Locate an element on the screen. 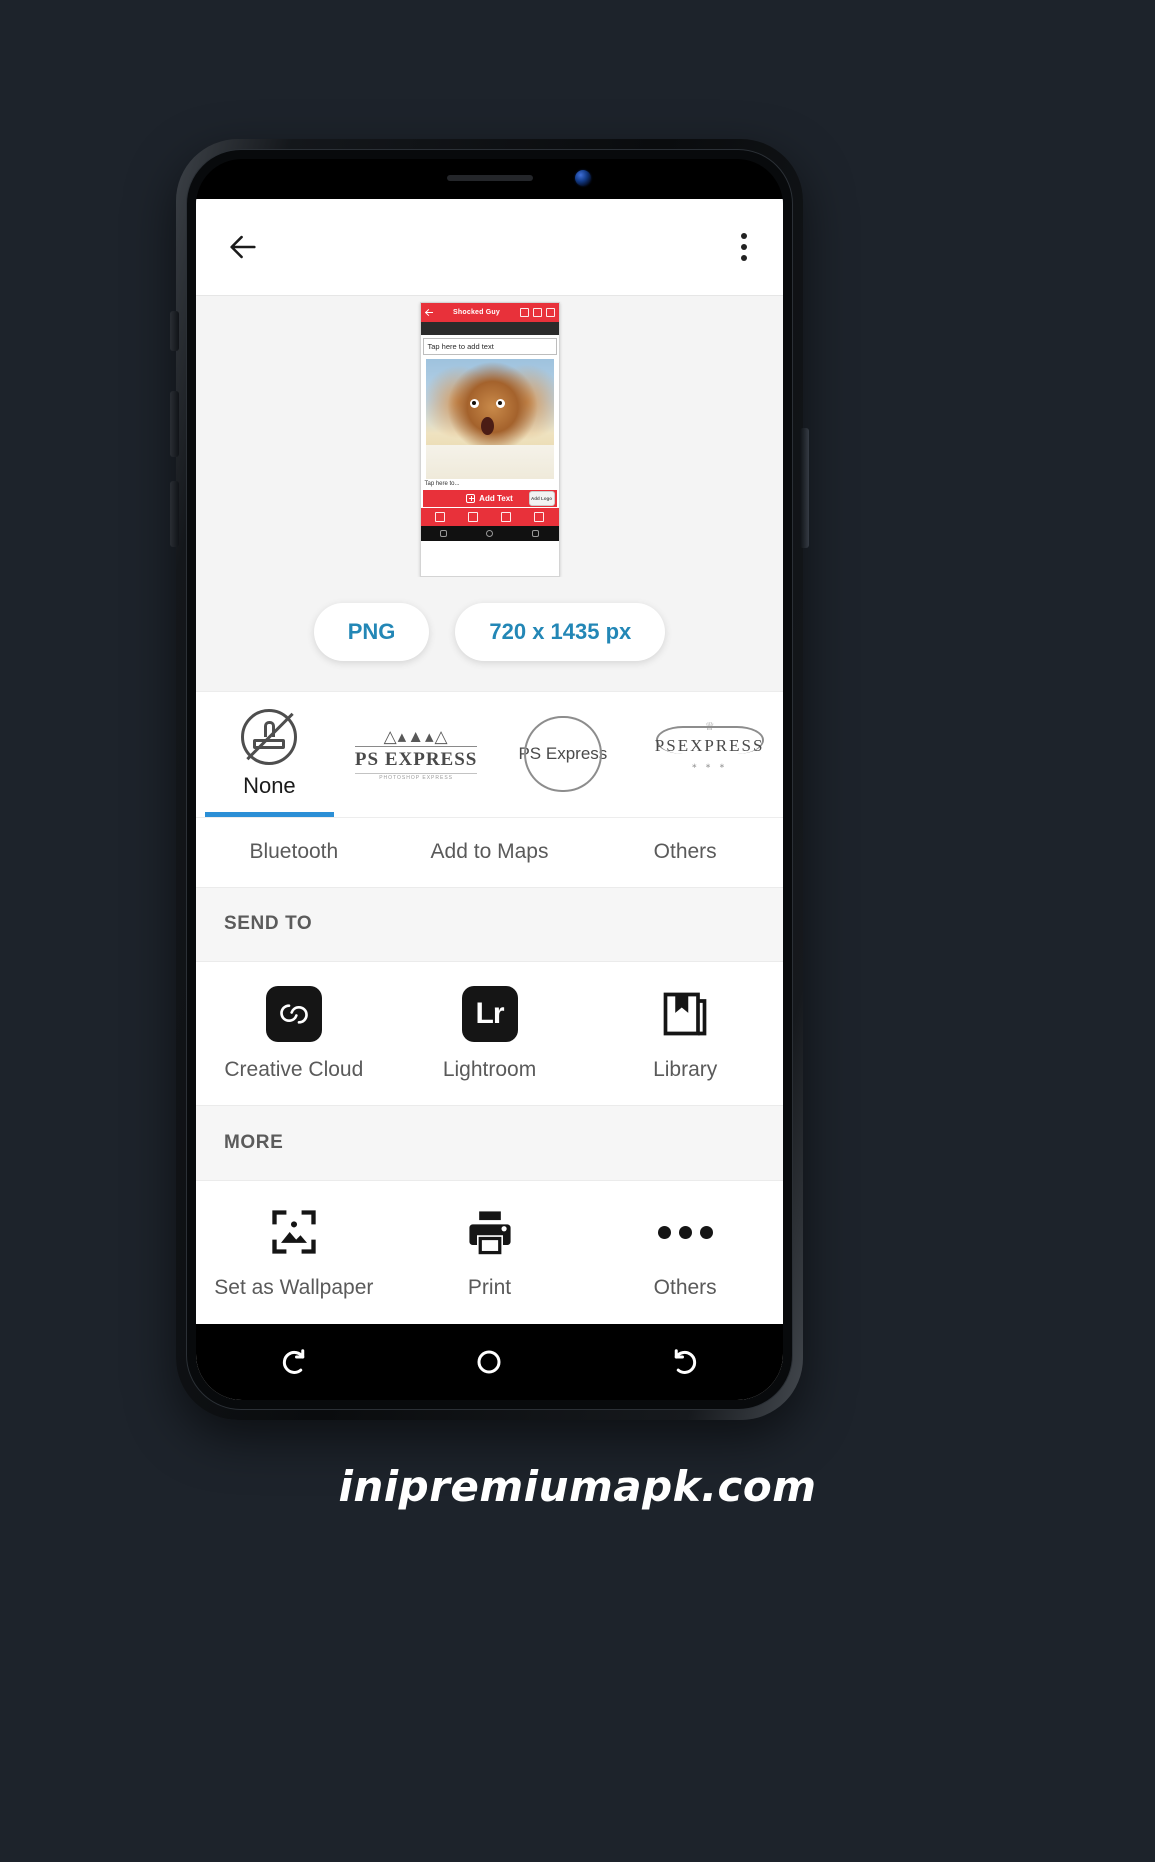 The height and width of the screenshot is (1862, 1155). send-to-library-label: Library is located at coordinates (685, 1069).